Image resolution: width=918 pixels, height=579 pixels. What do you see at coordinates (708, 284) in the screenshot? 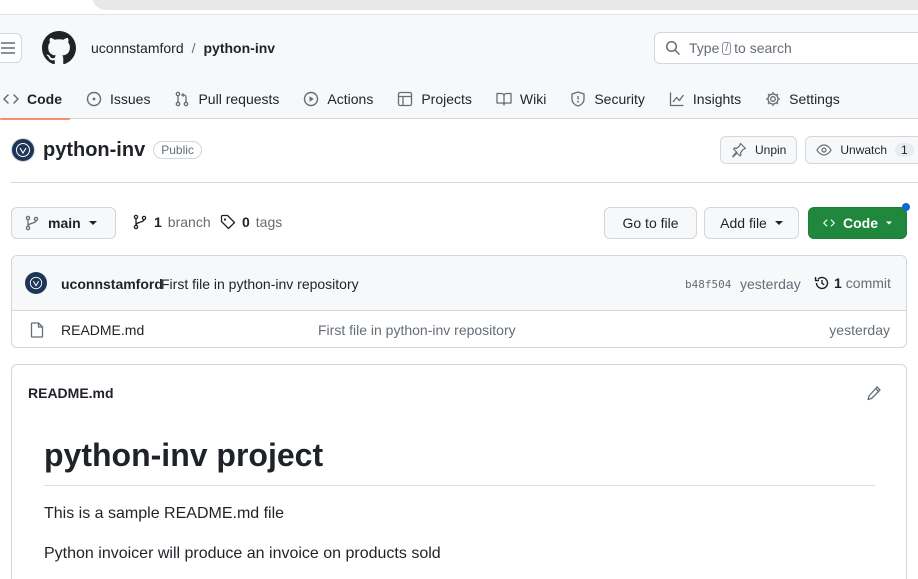
I see `commit-sha: b48f504` at bounding box center [708, 284].